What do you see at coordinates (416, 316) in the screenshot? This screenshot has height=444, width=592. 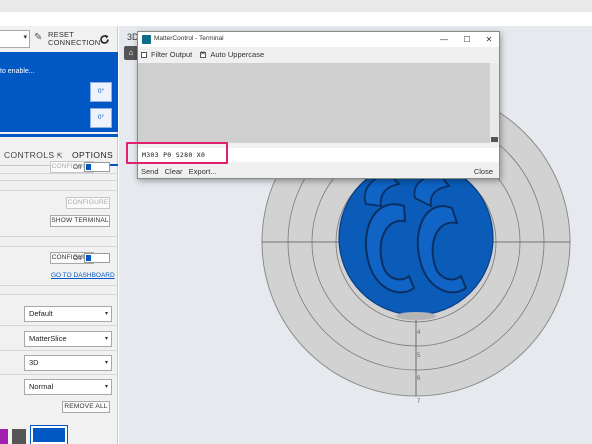 I see `part-shadow` at bounding box center [416, 316].